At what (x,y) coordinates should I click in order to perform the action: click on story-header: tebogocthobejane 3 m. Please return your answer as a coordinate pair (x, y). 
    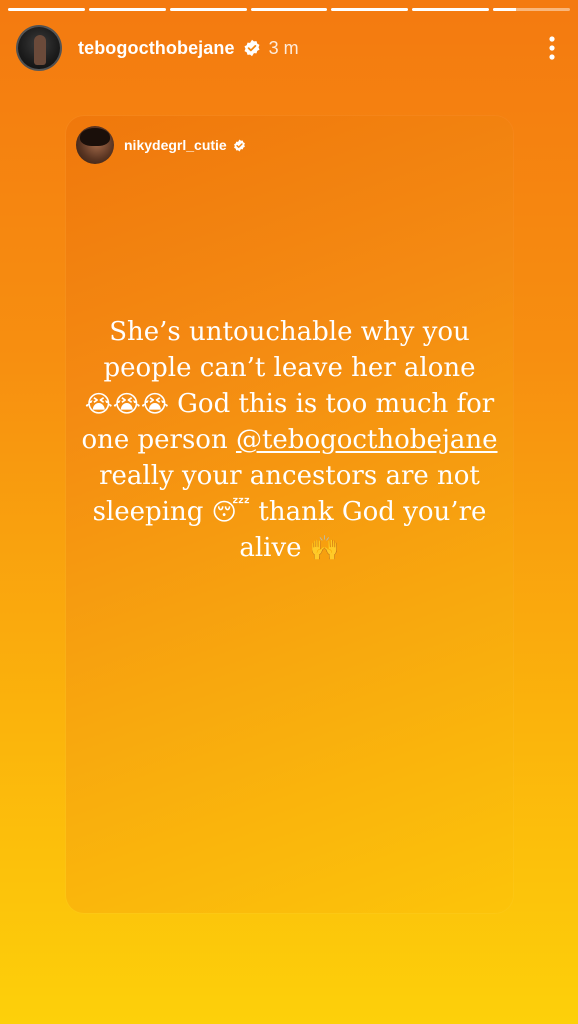
    Looking at the image, I should click on (291, 48).